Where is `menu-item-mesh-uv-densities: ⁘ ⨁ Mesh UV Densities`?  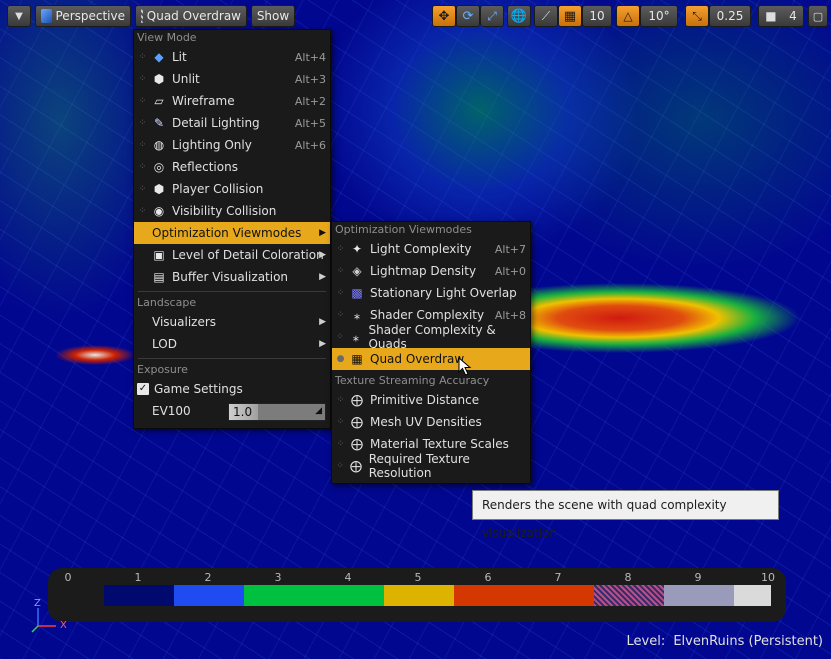
menu-item-mesh-uv-densities: ⁘ ⨁ Mesh UV Densities is located at coordinates (431, 422).